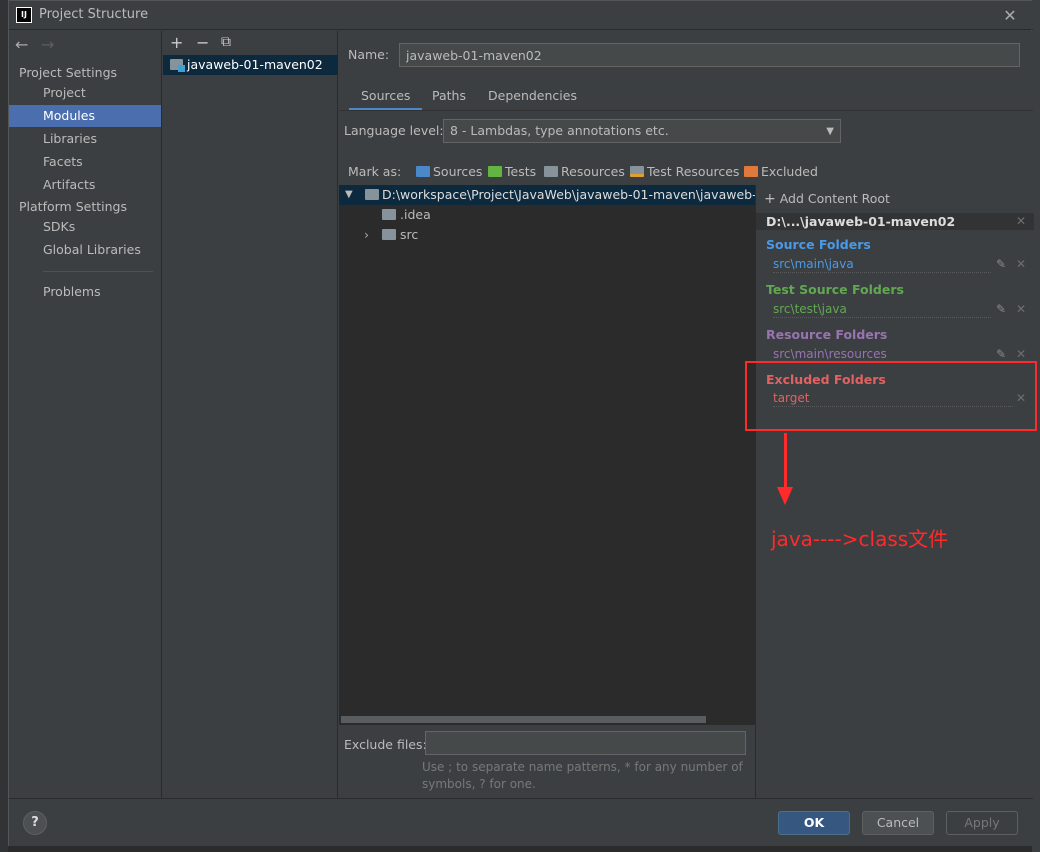 The image size is (1040, 852). Describe the element at coordinates (386, 99) in the screenshot. I see `tab-sources: Sources` at that location.